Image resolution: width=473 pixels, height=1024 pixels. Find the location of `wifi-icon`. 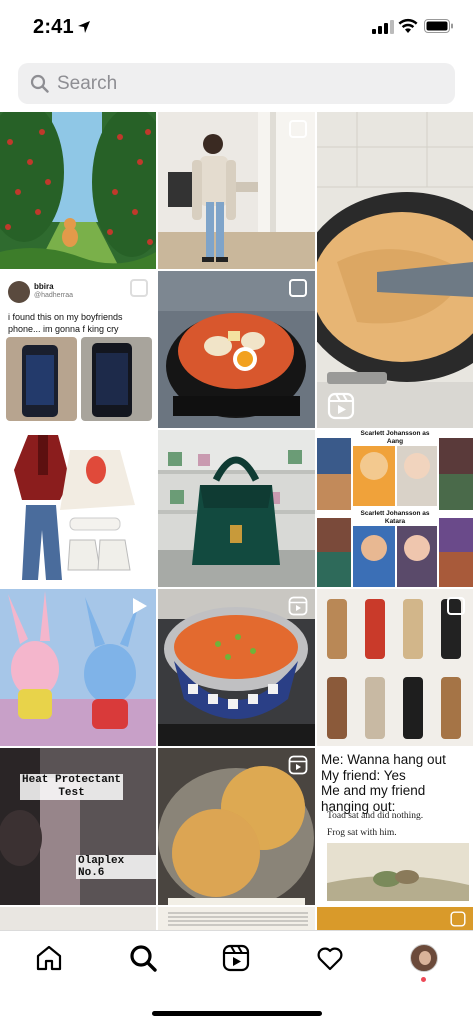

wifi-icon is located at coordinates (408, 25).